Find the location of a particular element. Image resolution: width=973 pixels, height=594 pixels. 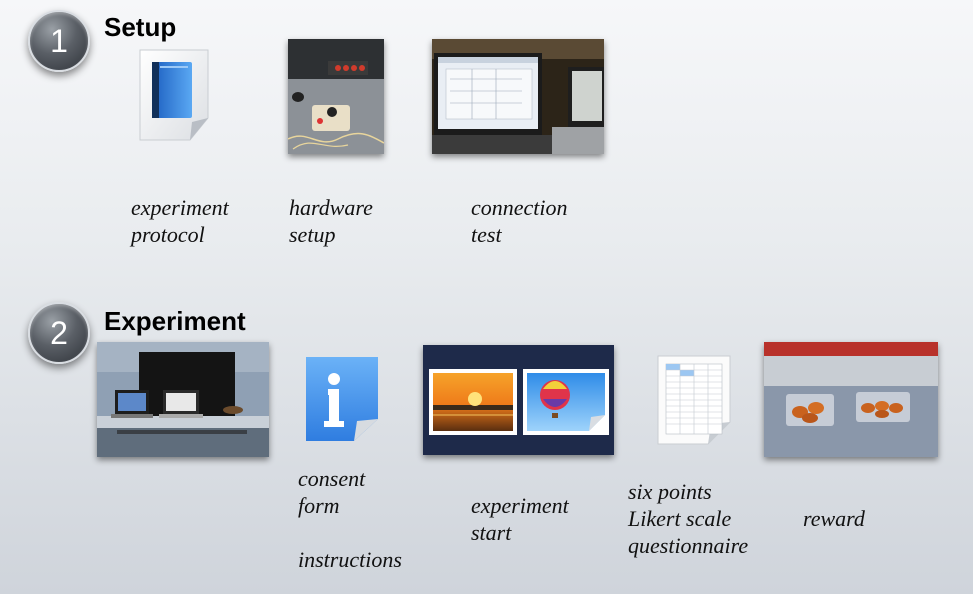

step-1-badge: 1 is located at coordinates (59, 41).